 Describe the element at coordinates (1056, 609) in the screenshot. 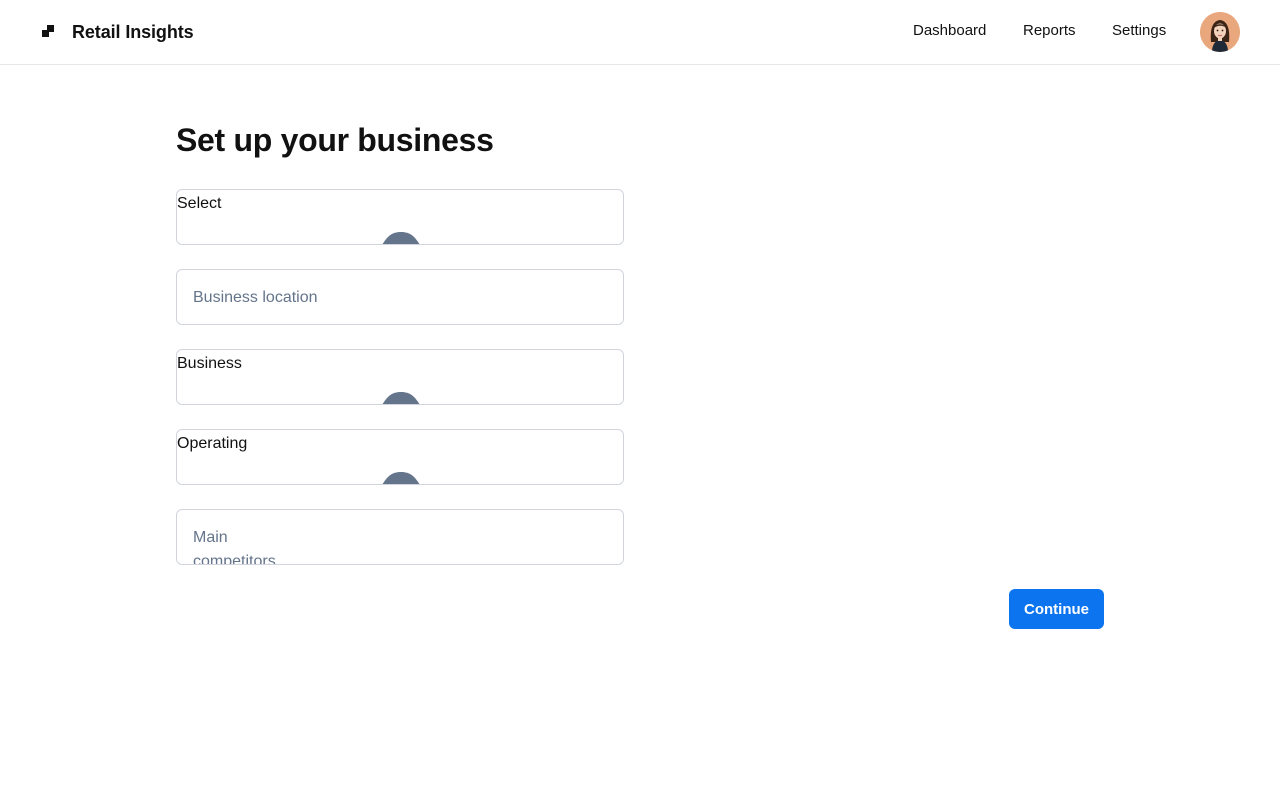

I see `continue-button: Continue` at that location.